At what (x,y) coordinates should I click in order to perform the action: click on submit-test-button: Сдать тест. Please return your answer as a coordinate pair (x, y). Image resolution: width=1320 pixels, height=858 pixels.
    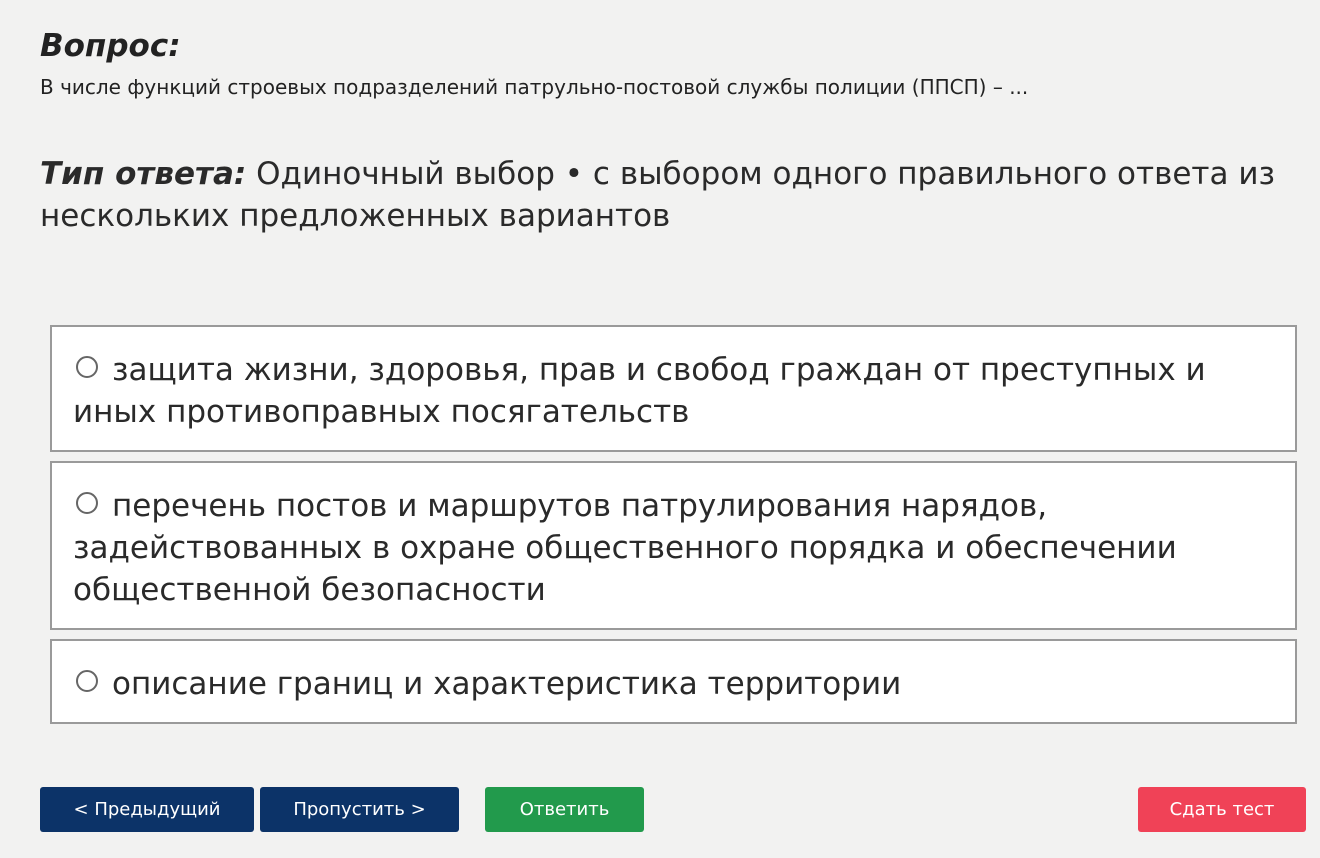
    Looking at the image, I should click on (1222, 809).